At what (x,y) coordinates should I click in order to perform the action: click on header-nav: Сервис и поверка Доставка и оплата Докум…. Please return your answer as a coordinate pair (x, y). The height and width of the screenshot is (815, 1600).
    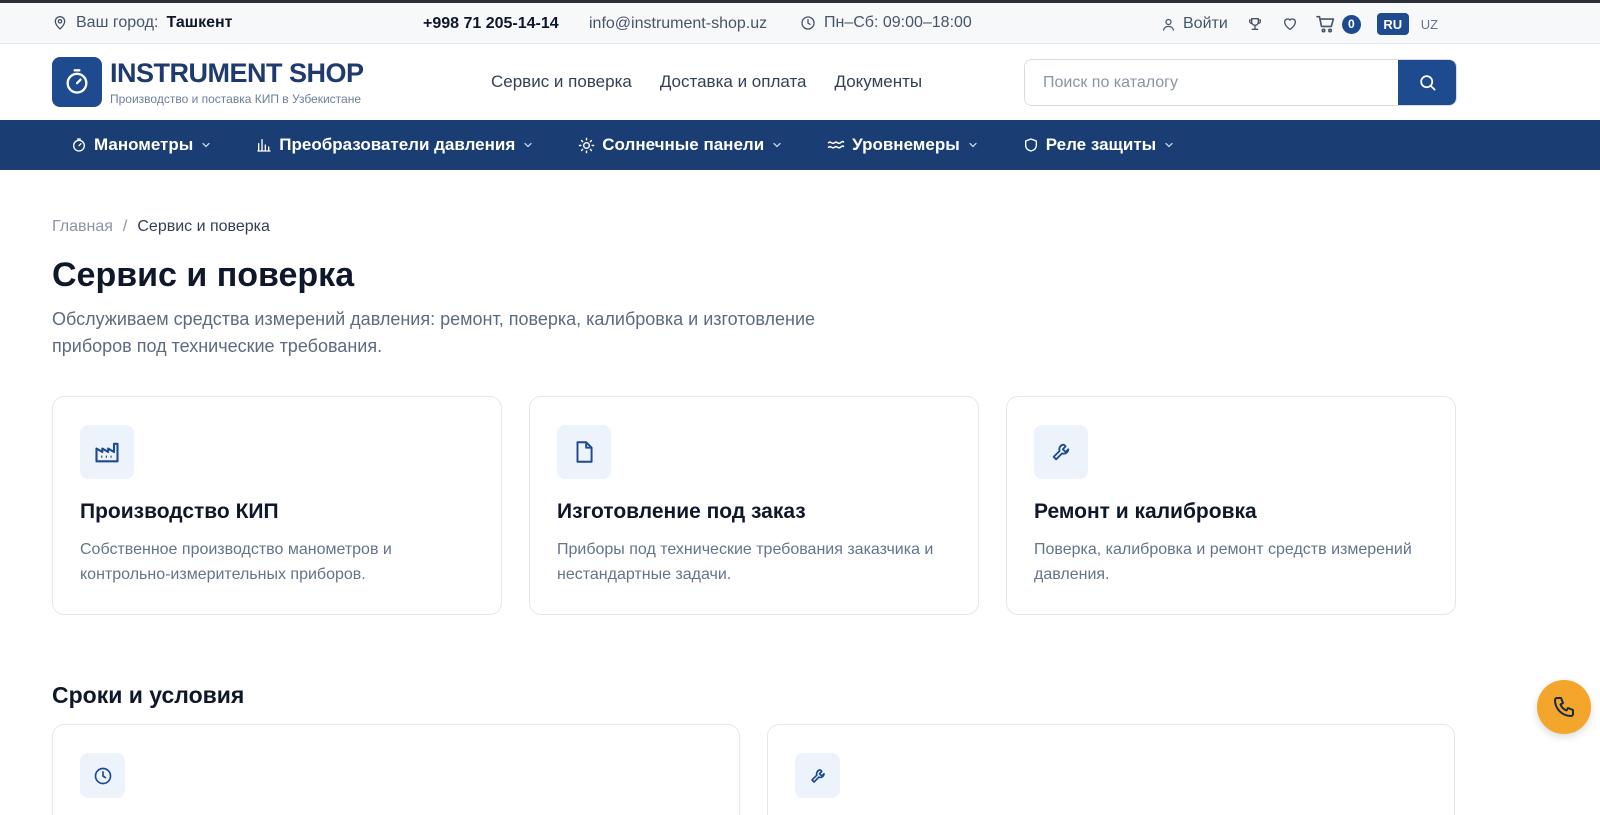
    Looking at the image, I should click on (706, 82).